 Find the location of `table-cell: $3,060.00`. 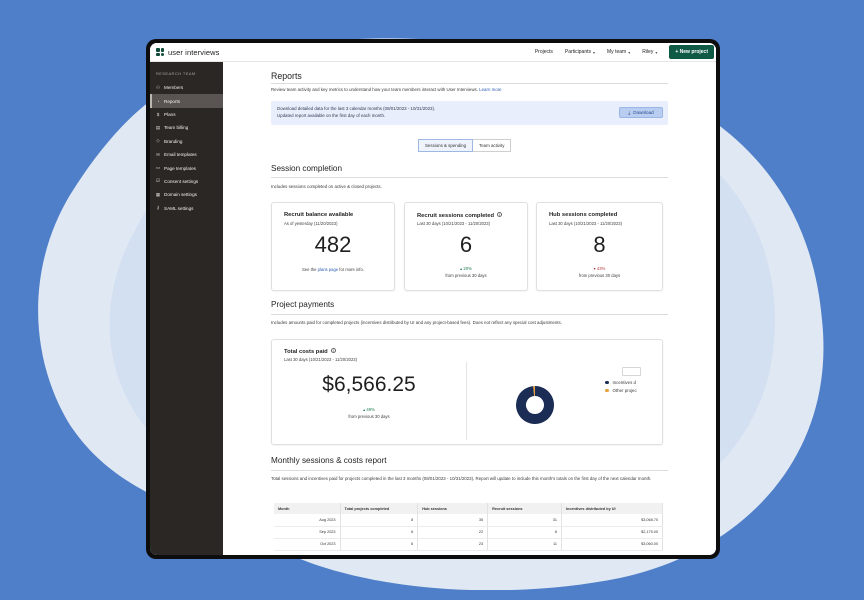

table-cell: $3,060.00 is located at coordinates (612, 544).